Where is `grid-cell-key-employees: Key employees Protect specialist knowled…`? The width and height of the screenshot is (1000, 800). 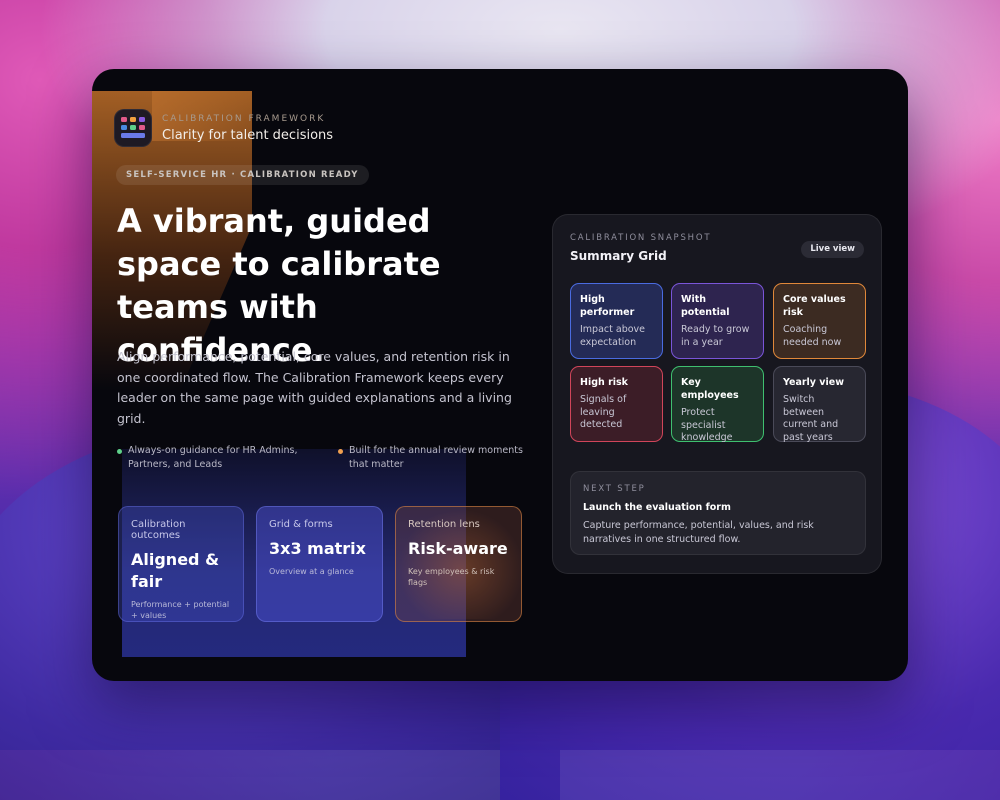
grid-cell-key-employees: Key employees Protect specialist knowled… is located at coordinates (717, 404).